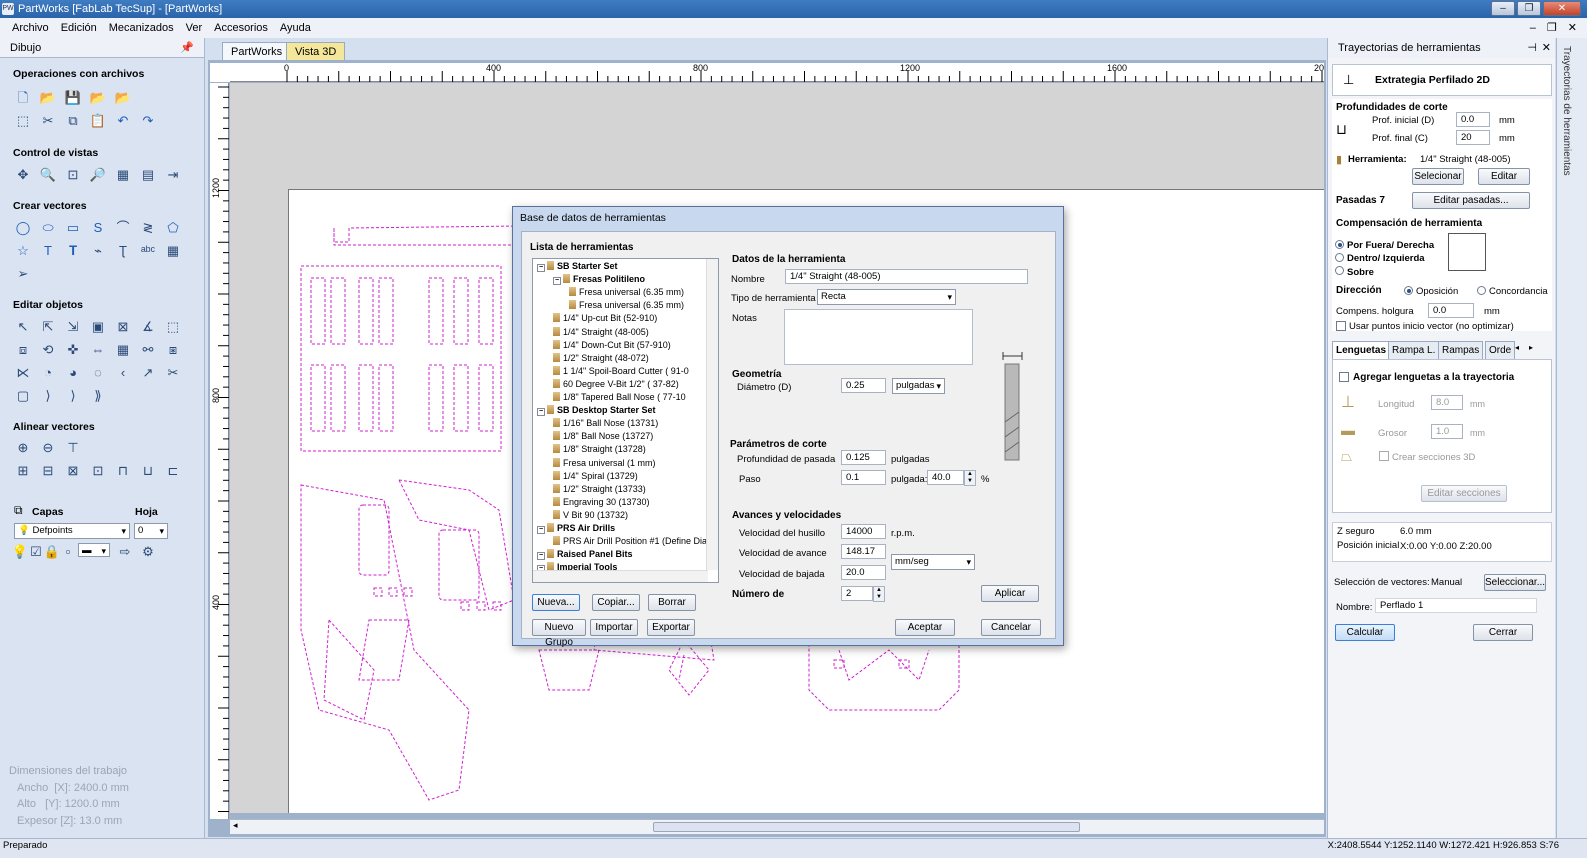  I want to click on climb-radio, so click(1408, 290).